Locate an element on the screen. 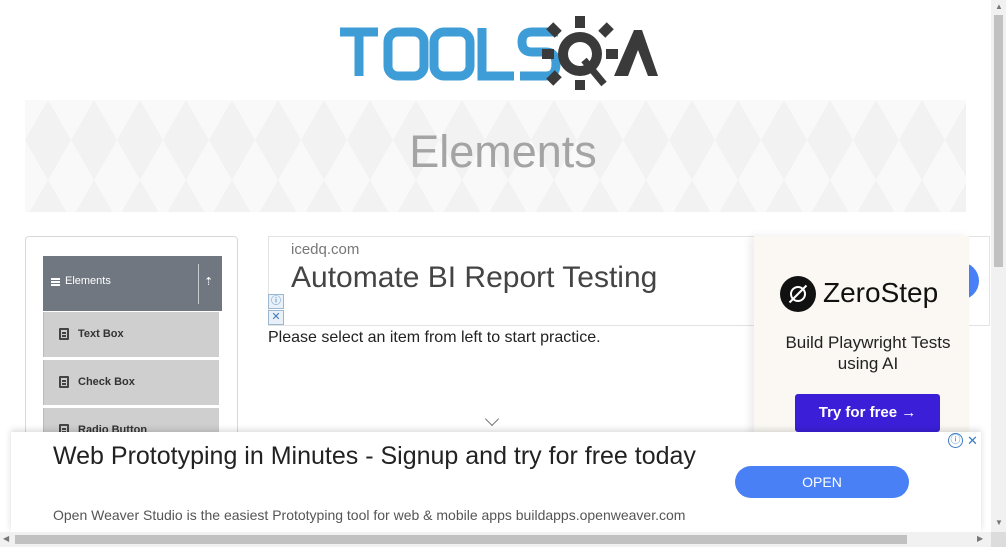 This screenshot has width=1006, height=547. sidebar-group-label: Elements is located at coordinates (88, 281).